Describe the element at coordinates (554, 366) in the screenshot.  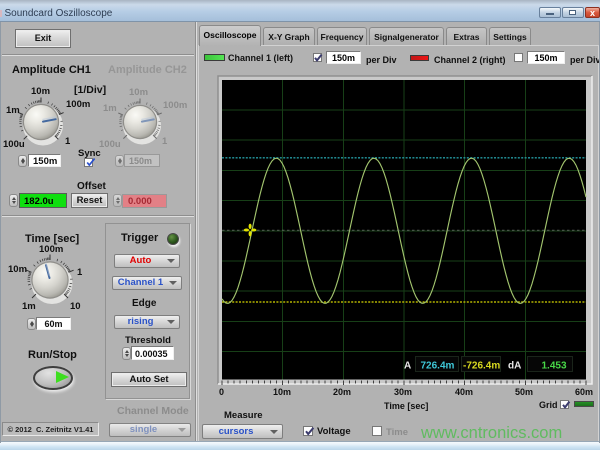
I see `svg-text: 1.453` at that location.